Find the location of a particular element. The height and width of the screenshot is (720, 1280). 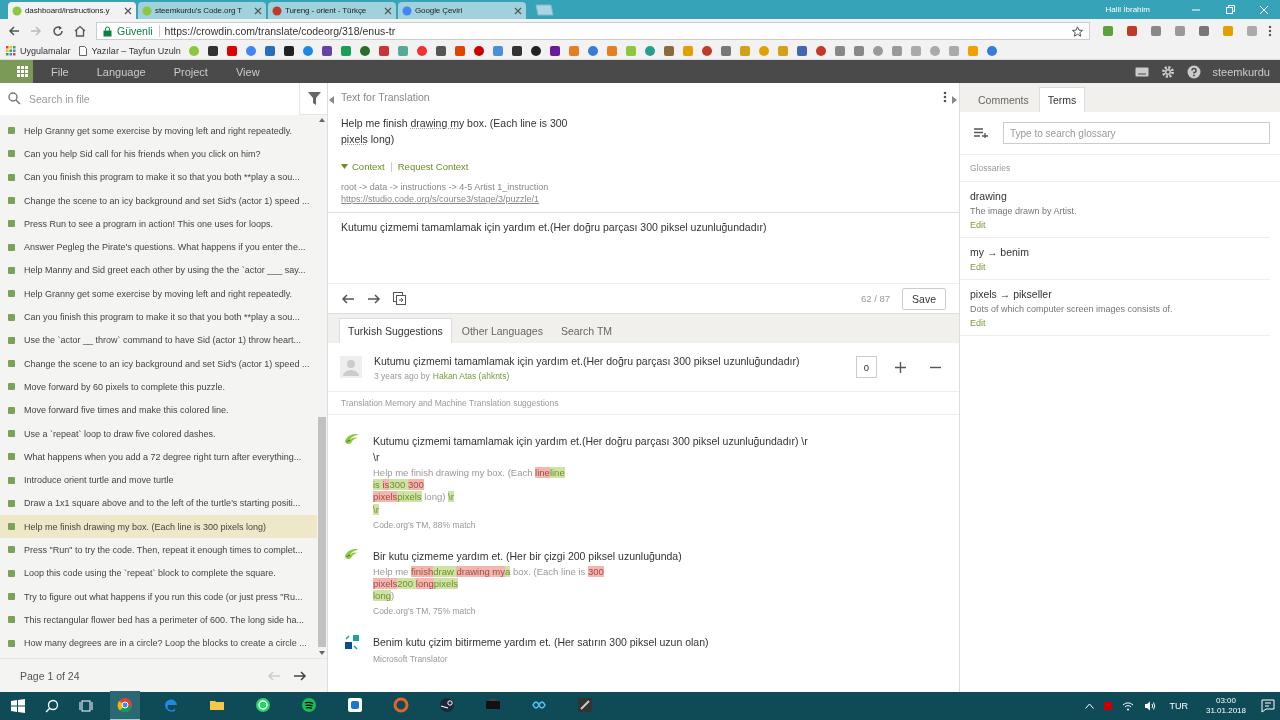

browser-tab: dashboard/instructions.y is located at coordinates (72, 10).